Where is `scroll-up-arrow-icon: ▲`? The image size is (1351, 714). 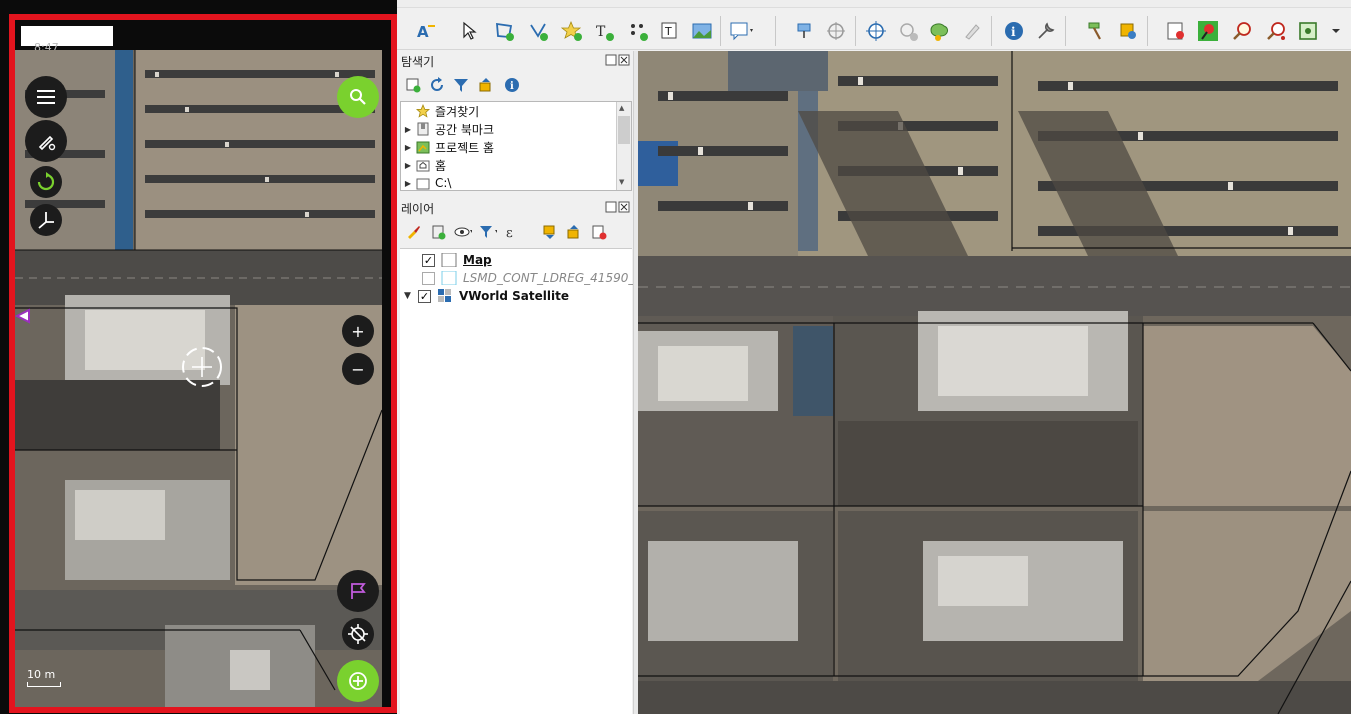
scroll-up-arrow-icon: ▲ is located at coordinates (621, 108).